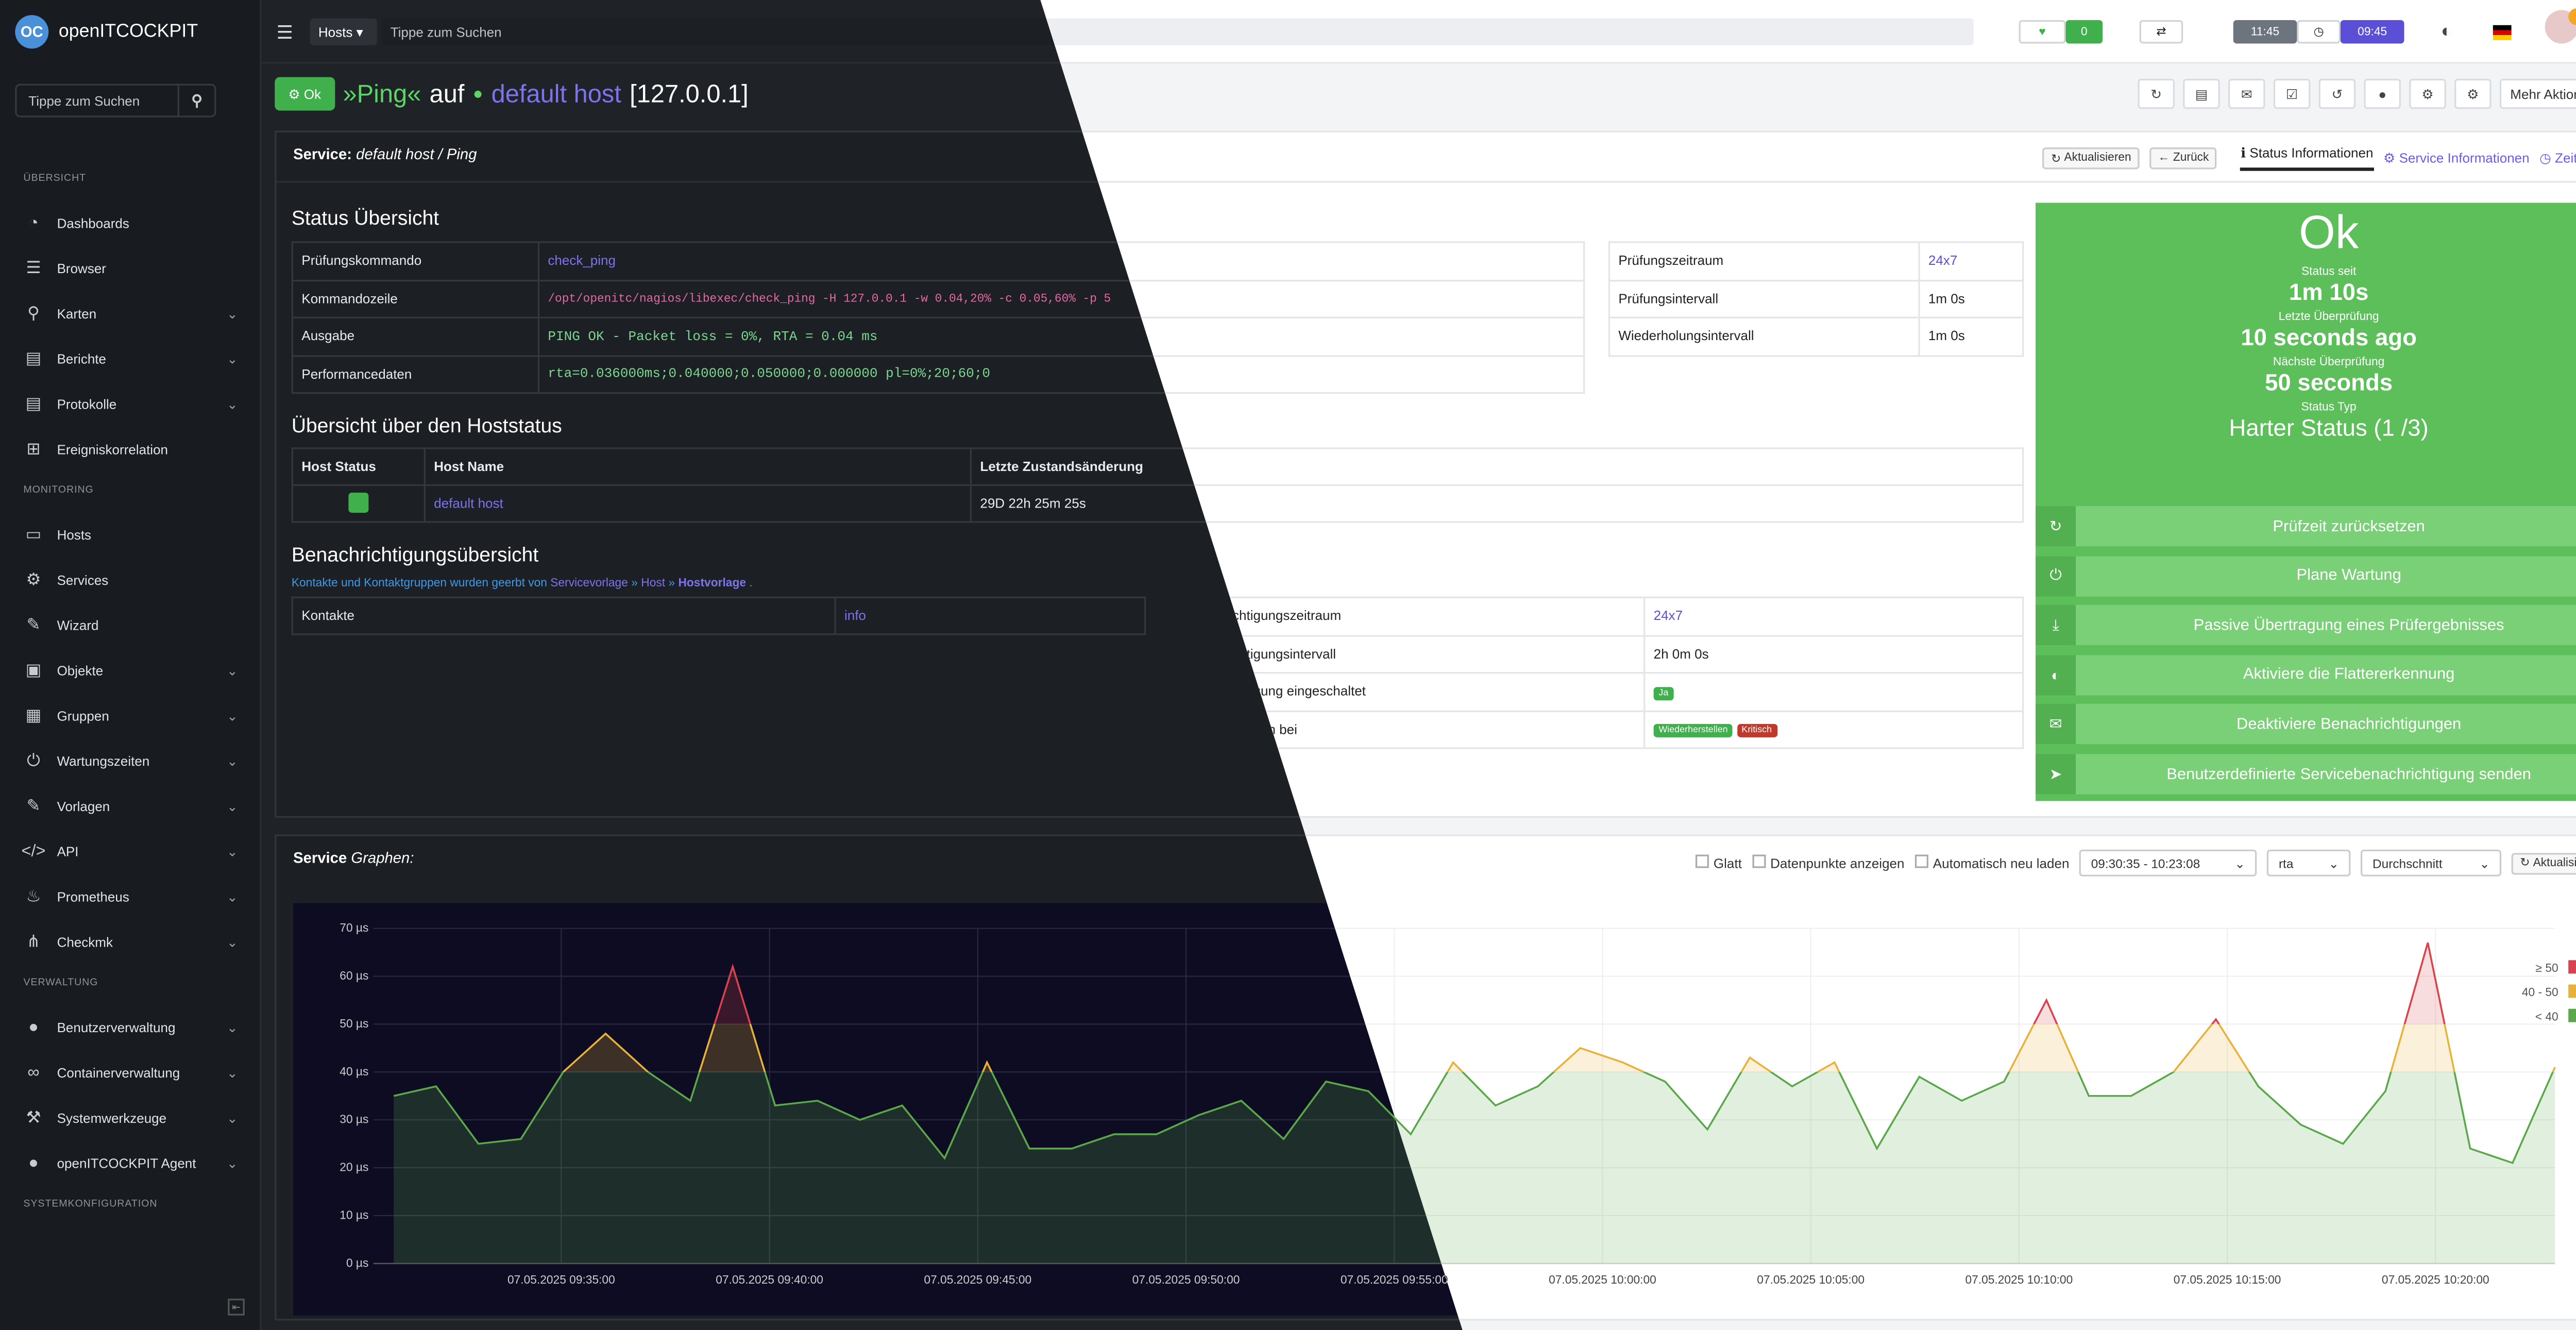 The width and height of the screenshot is (2576, 1330). What do you see at coordinates (130, 852) in the screenshot?
I see `sidebar-item-api: </> API ⌄` at bounding box center [130, 852].